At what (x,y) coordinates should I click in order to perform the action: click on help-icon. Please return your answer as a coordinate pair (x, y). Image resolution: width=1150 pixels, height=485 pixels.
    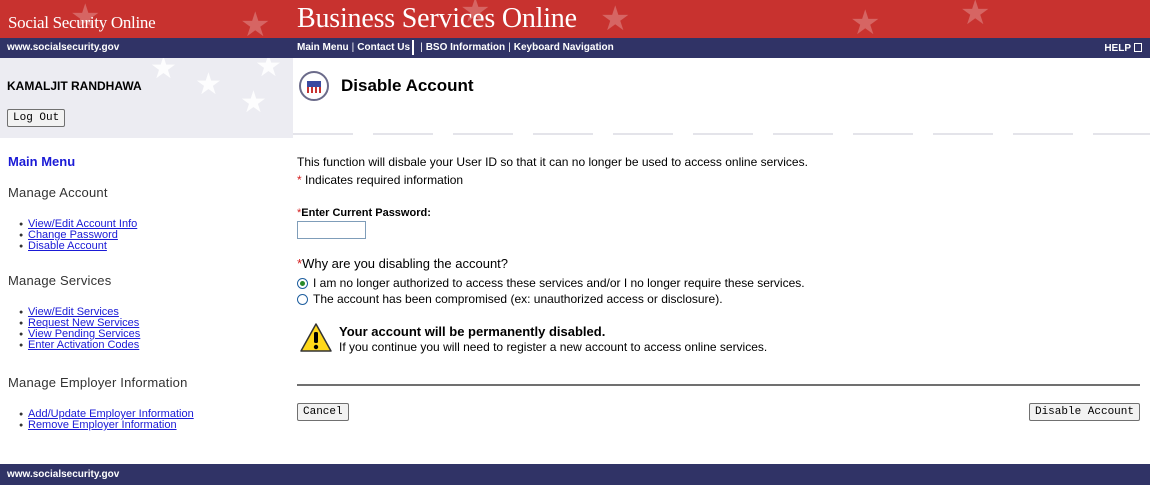
    Looking at the image, I should click on (1138, 47).